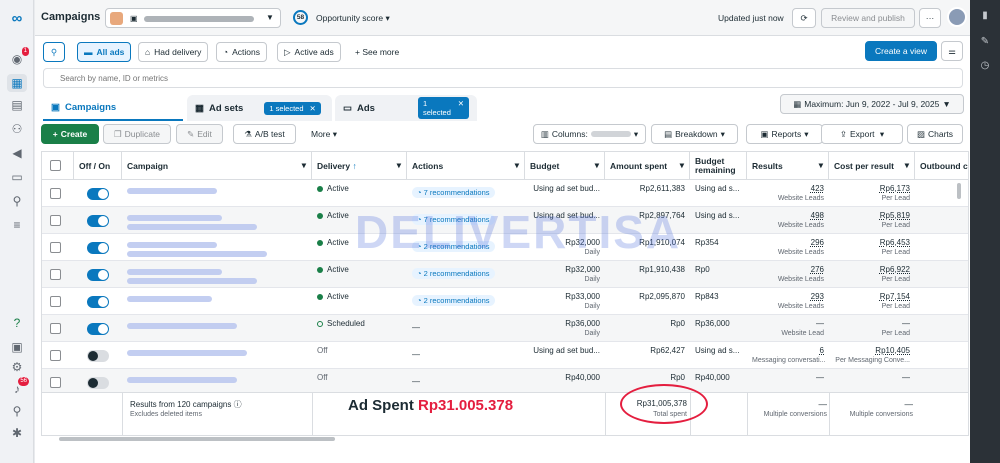 The height and width of the screenshot is (463, 1000). Describe the element at coordinates (17, 177) in the screenshot. I see `billing-icon: ▭` at that location.